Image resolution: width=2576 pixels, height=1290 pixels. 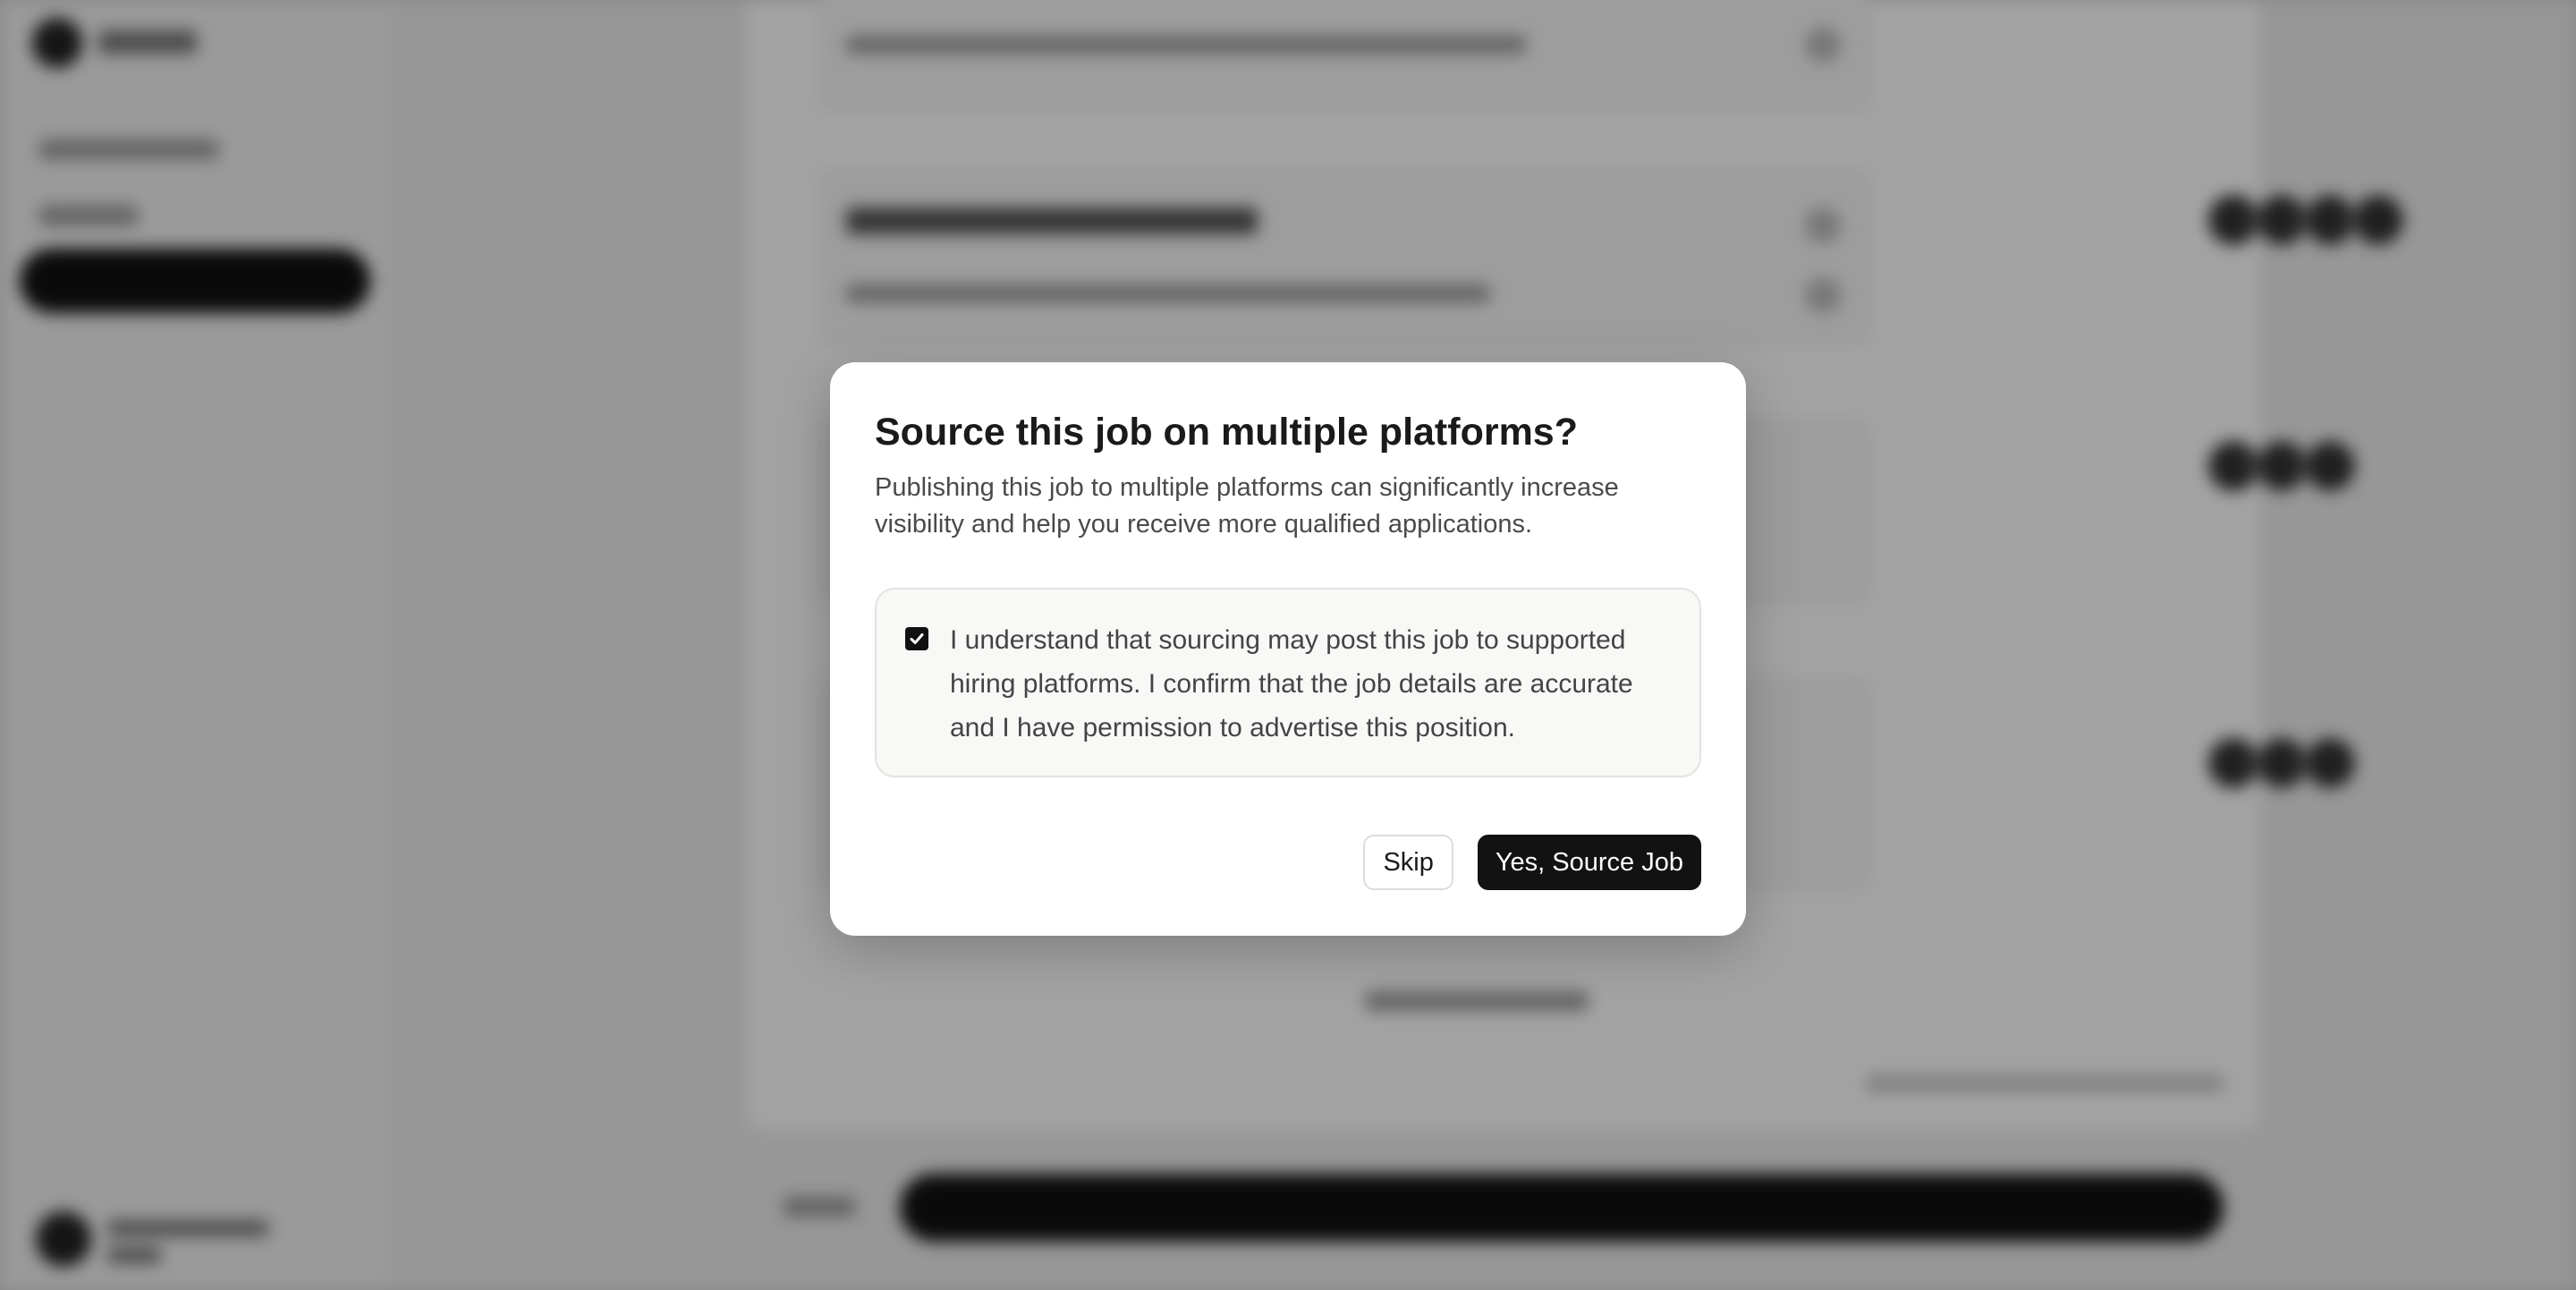 I want to click on dialog-title: Source this job on multiple platforms?, so click(x=1226, y=432).